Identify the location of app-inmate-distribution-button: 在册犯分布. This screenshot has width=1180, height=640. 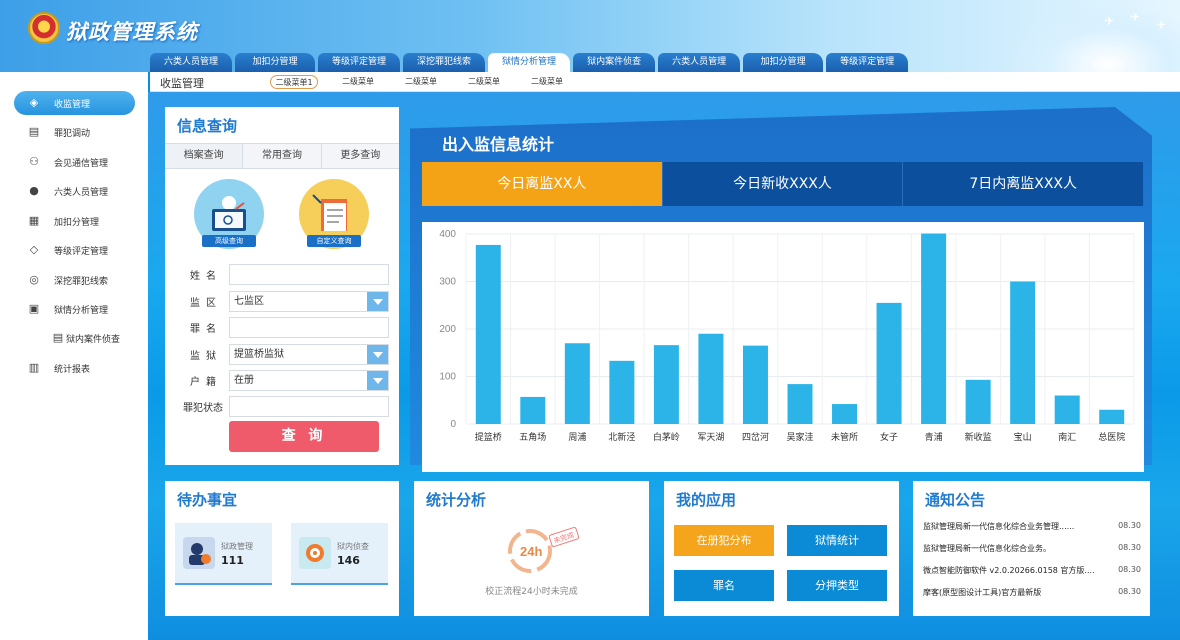
(724, 540).